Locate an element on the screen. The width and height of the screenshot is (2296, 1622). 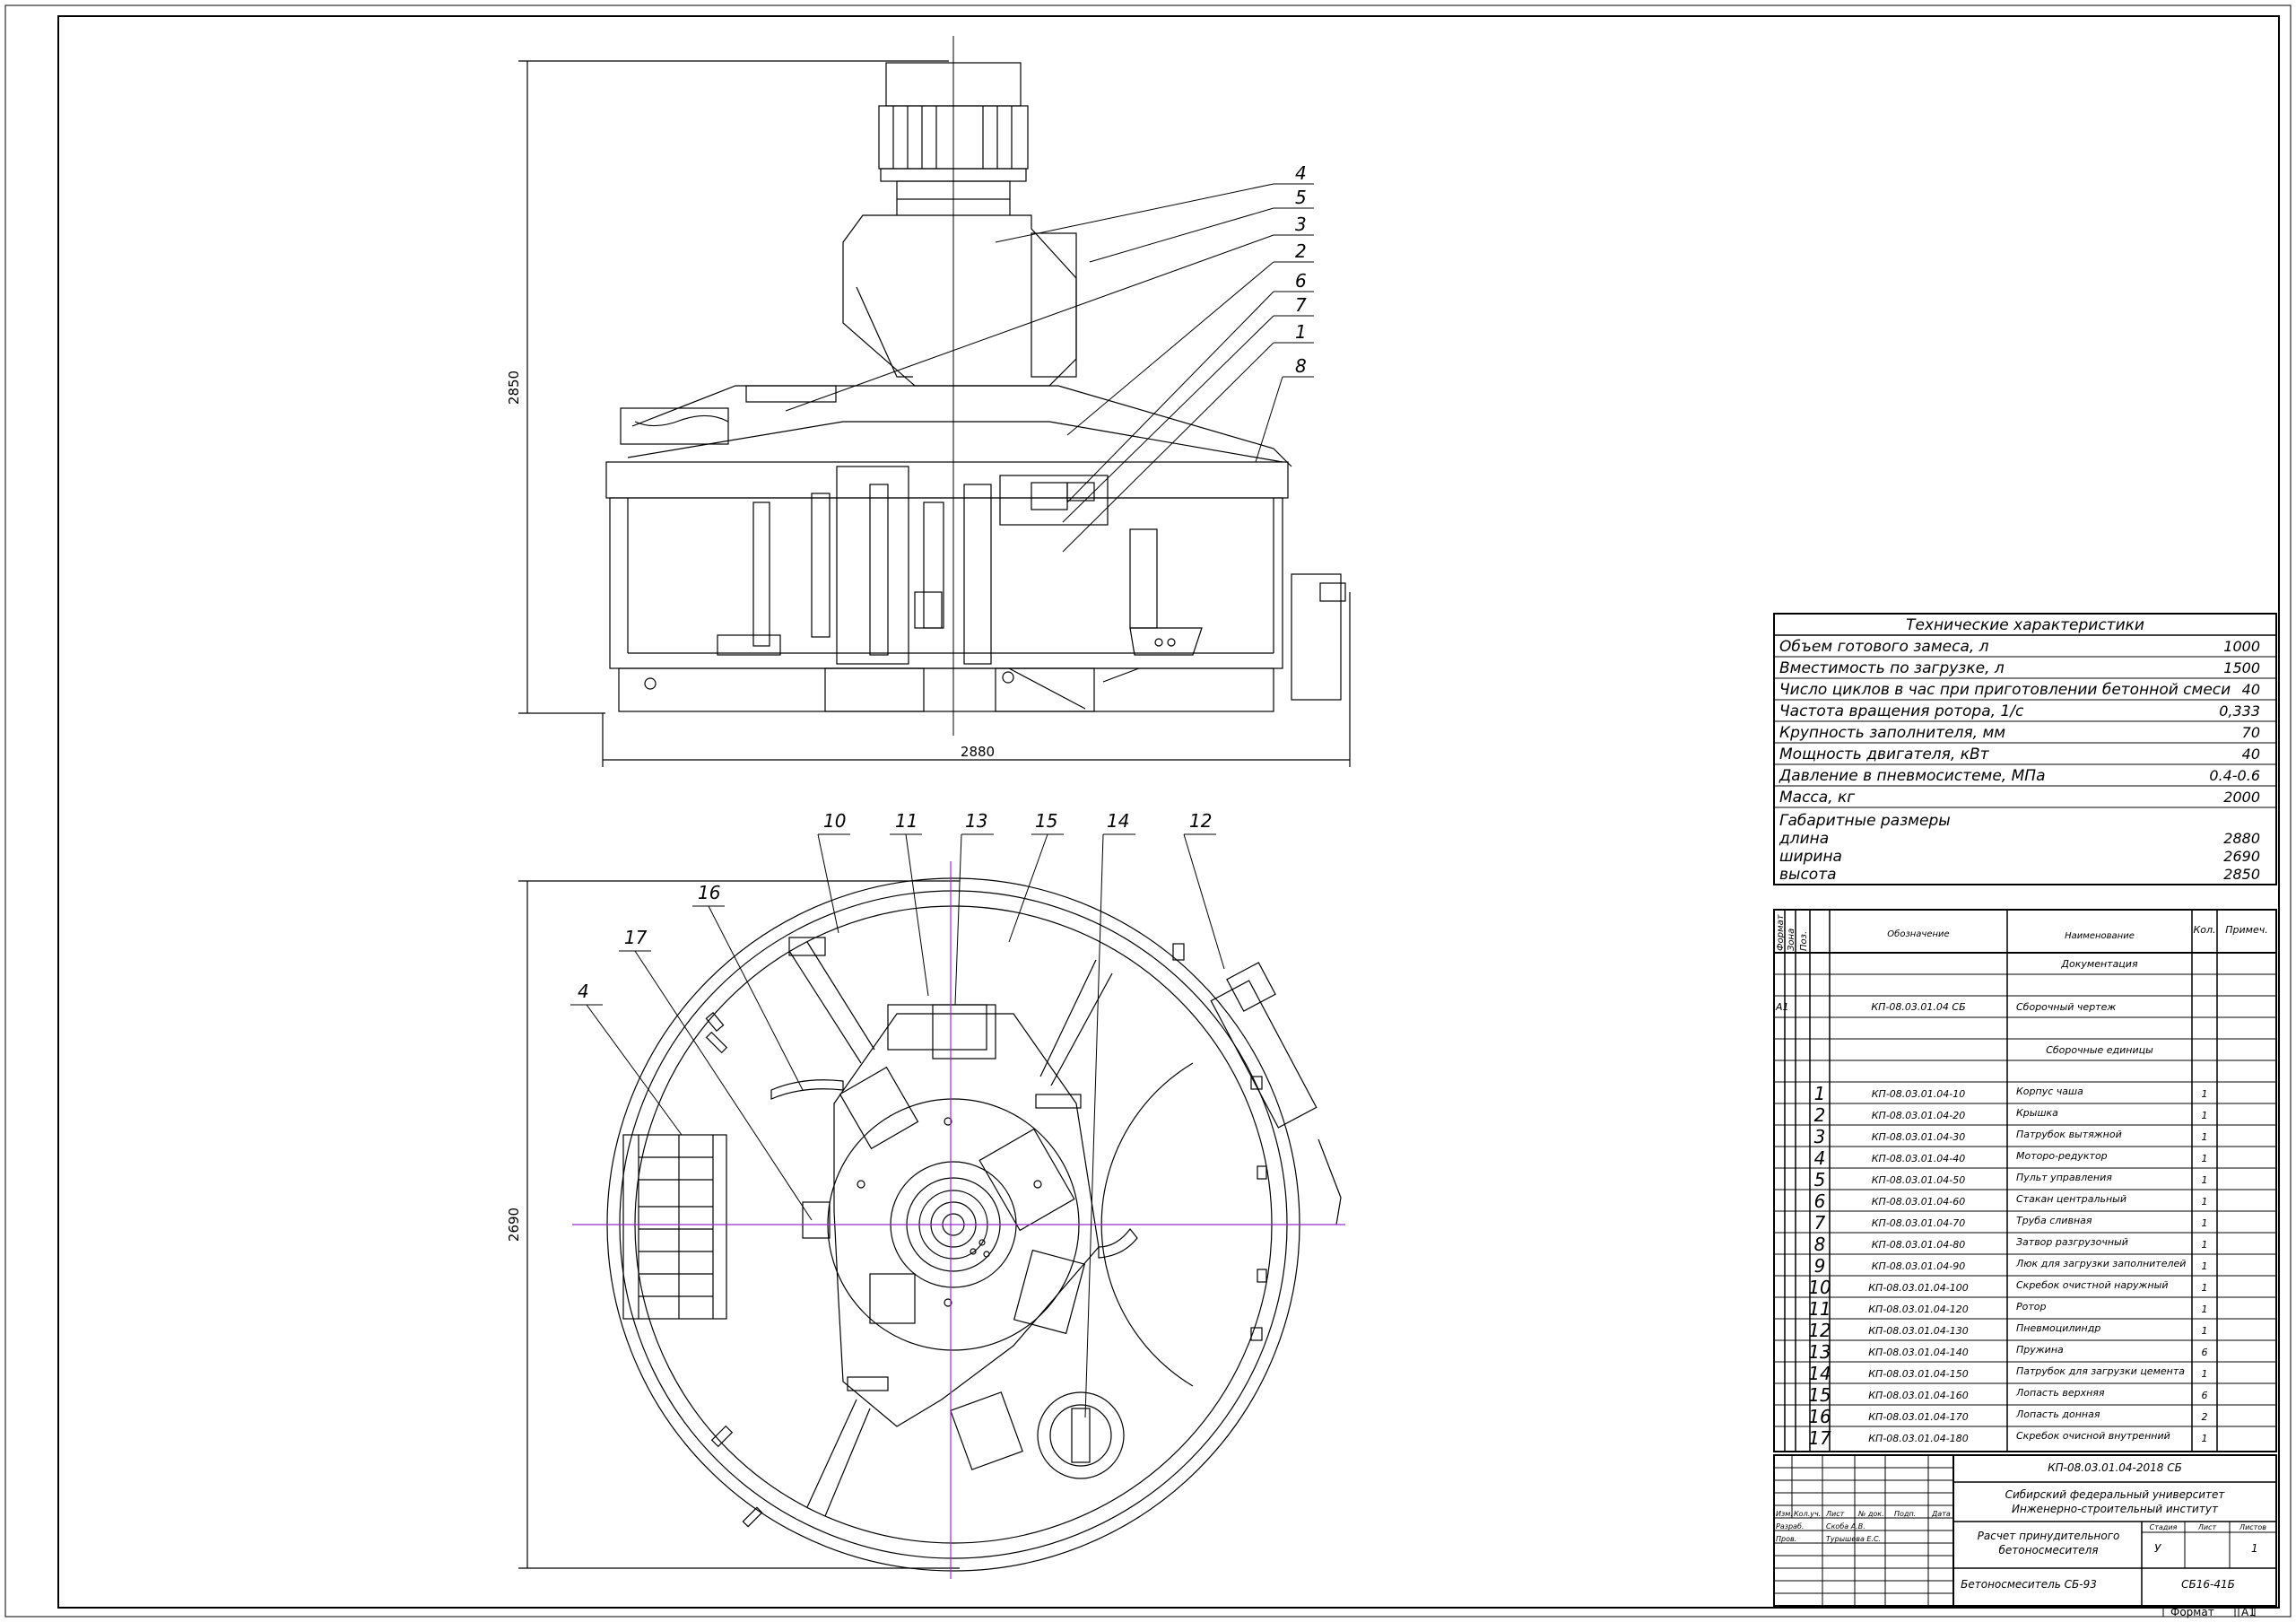
tb-razrab-name: Скоба А.В. is located at coordinates (1846, 1526).